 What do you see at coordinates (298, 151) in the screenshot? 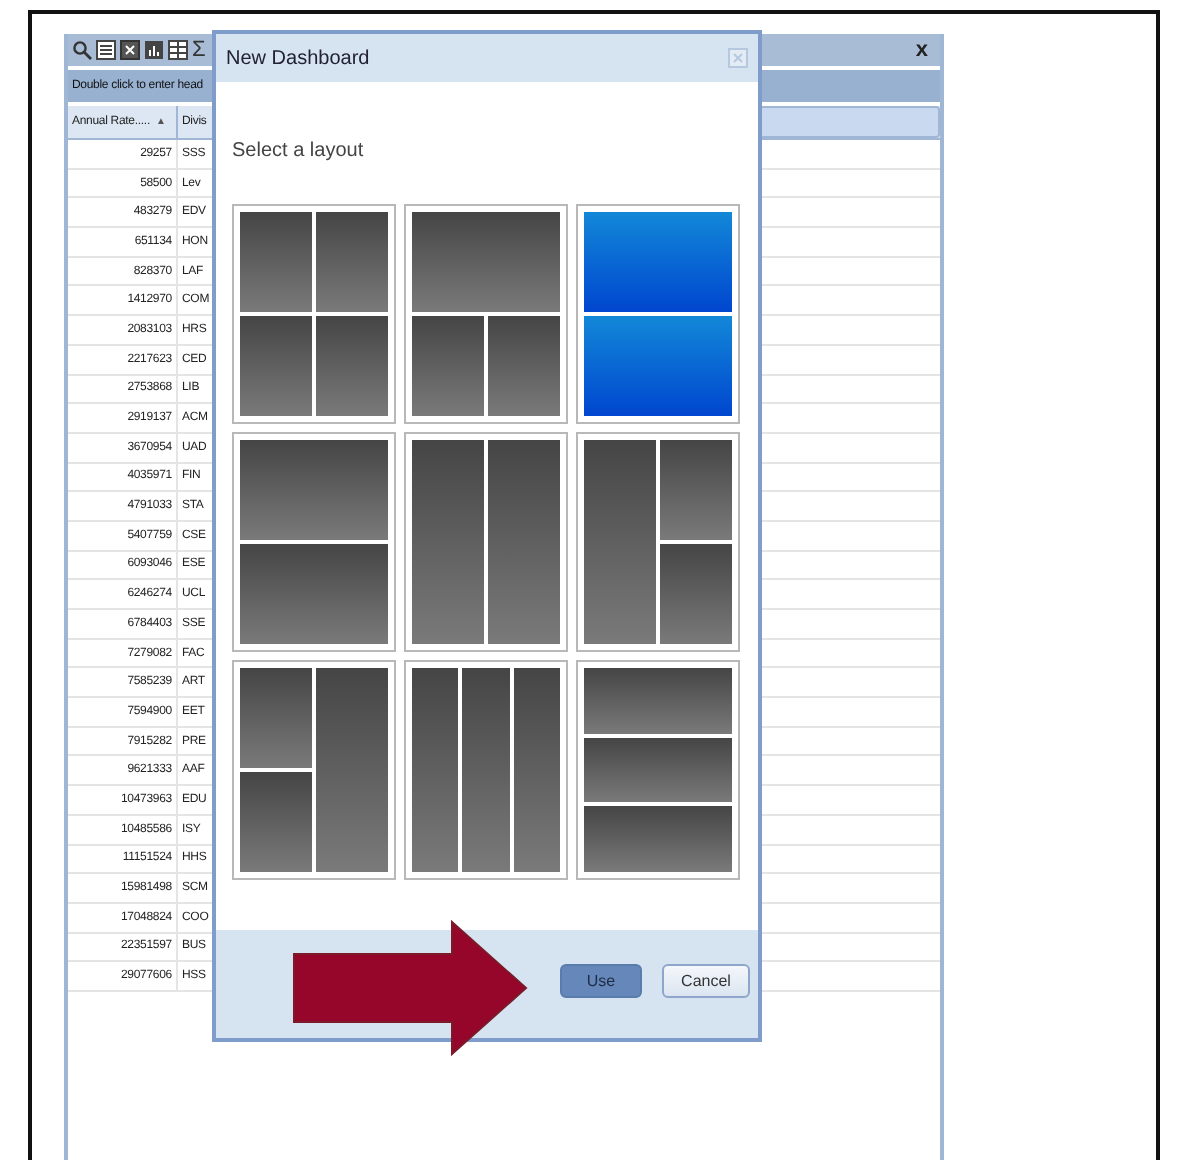
I see `prompt-text: Select a layout` at bounding box center [298, 151].